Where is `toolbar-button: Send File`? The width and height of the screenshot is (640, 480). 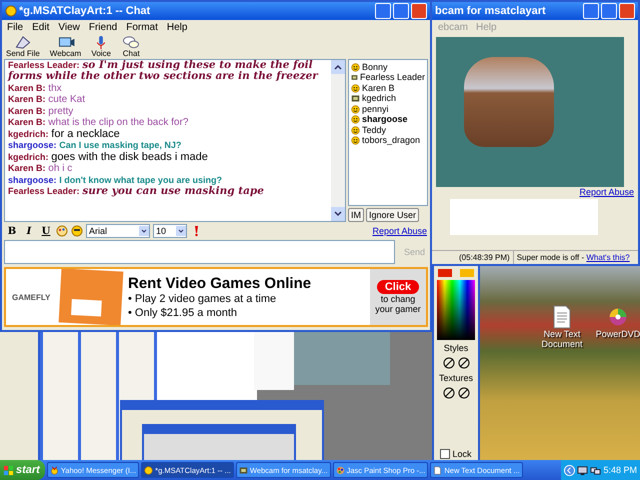 toolbar-button: Send File is located at coordinates (23, 46).